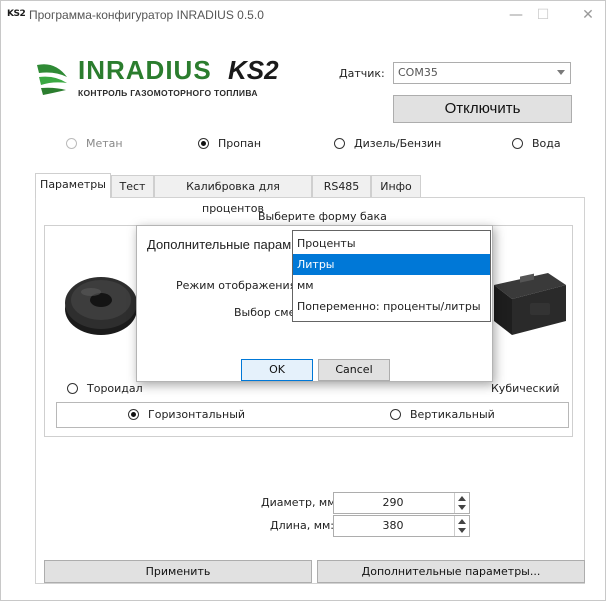 The height and width of the screenshot is (601, 606). What do you see at coordinates (452, 414) in the screenshot?
I see `orientation-label-vertical: Вертикальный` at bounding box center [452, 414].